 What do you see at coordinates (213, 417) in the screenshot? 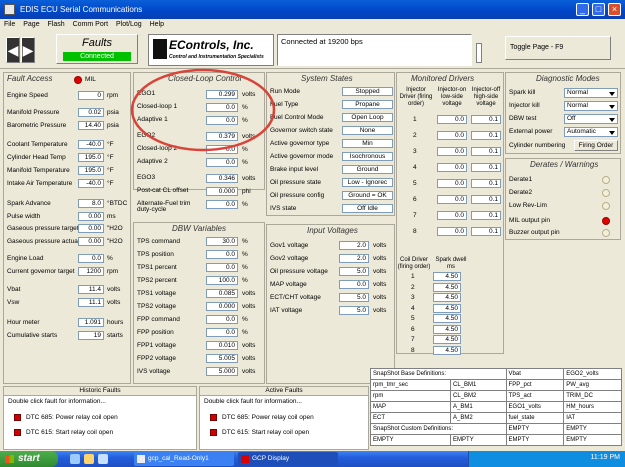
I see `active-fault-1-icon` at bounding box center [213, 417].